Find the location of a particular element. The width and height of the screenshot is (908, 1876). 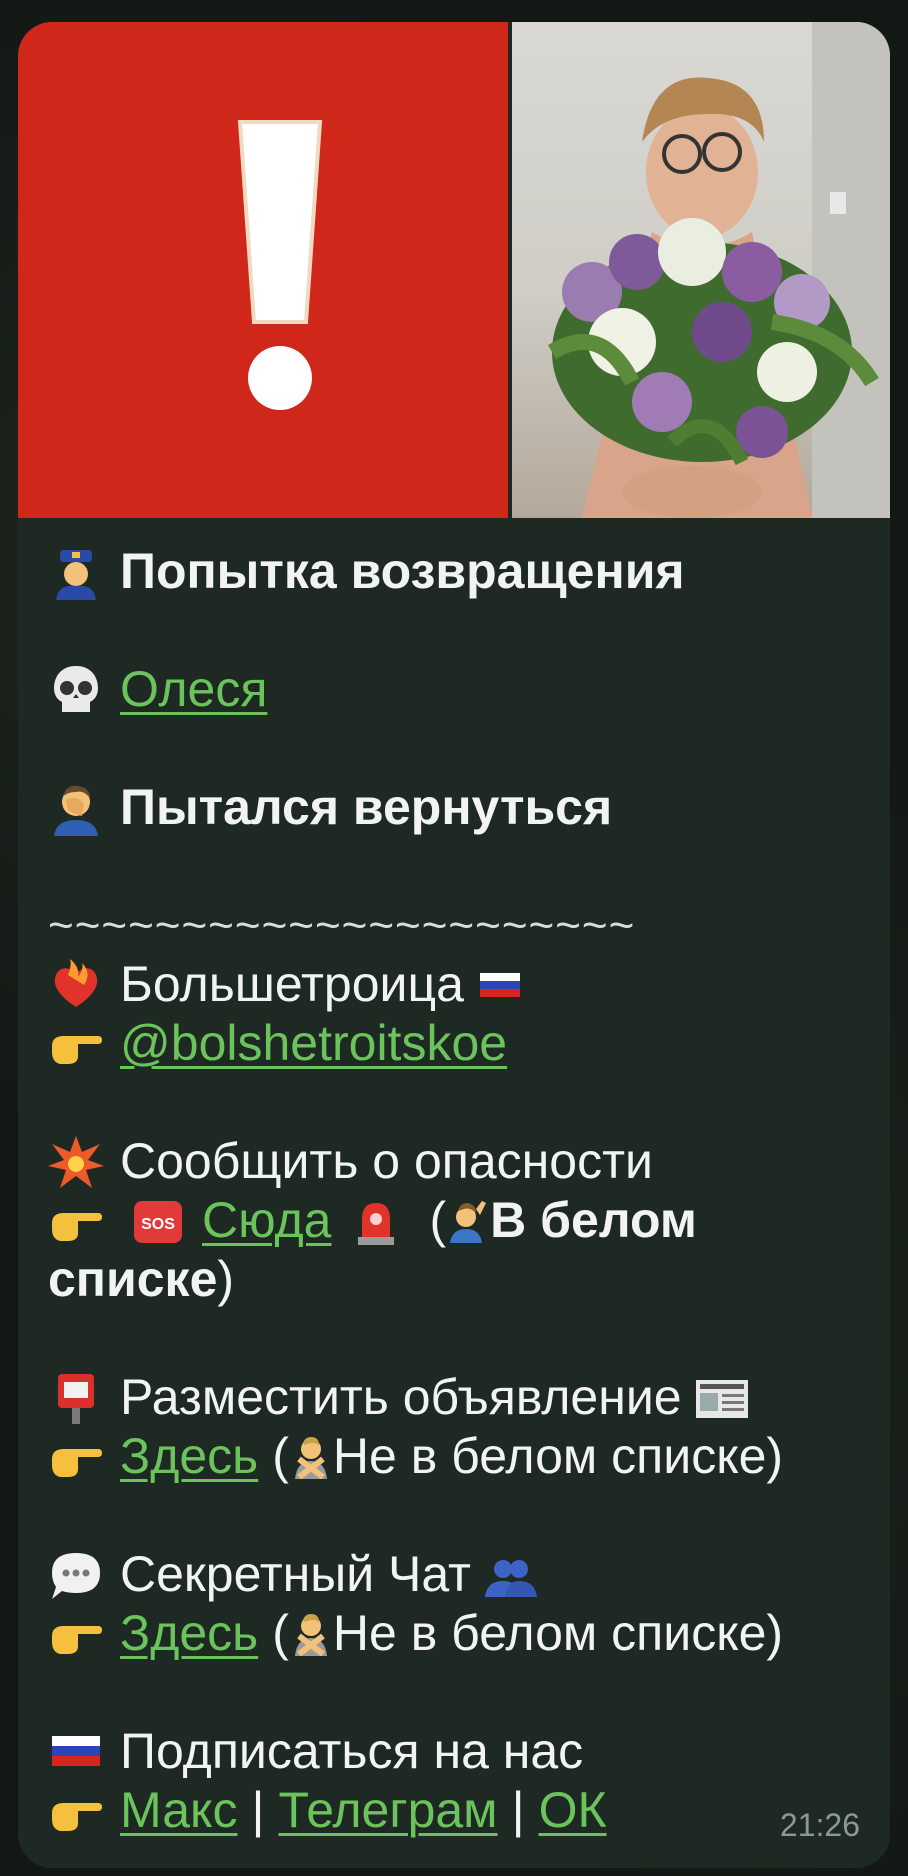

subscribe-label: Подписаться на нас is located at coordinates (352, 1751).